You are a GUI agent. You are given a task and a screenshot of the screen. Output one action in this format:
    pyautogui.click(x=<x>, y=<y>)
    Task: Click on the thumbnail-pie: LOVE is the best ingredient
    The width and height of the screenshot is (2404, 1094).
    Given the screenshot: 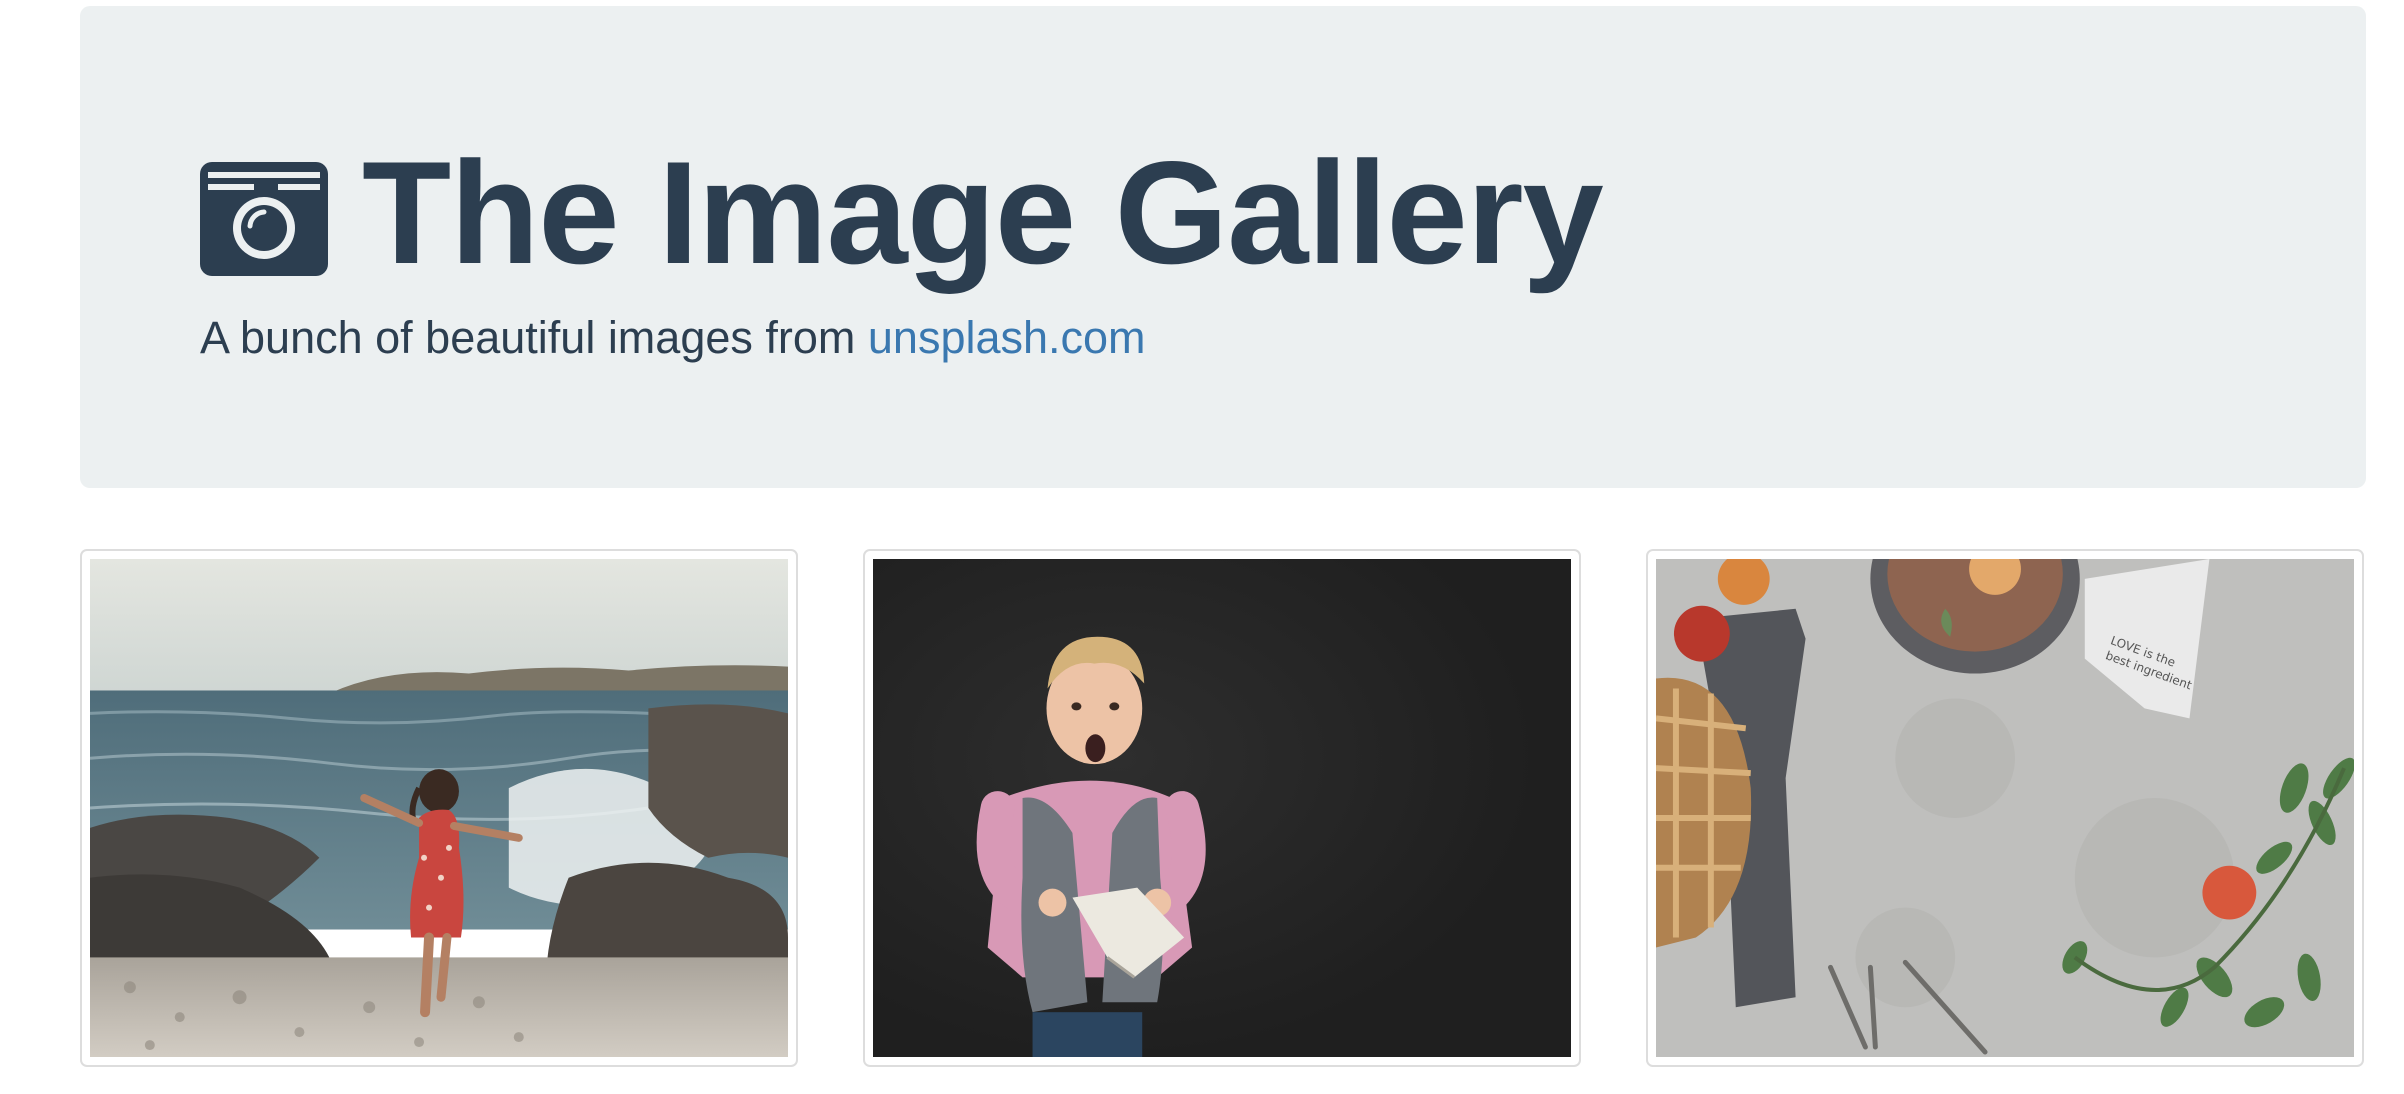 What is the action you would take?
    pyautogui.click(x=2005, y=808)
    